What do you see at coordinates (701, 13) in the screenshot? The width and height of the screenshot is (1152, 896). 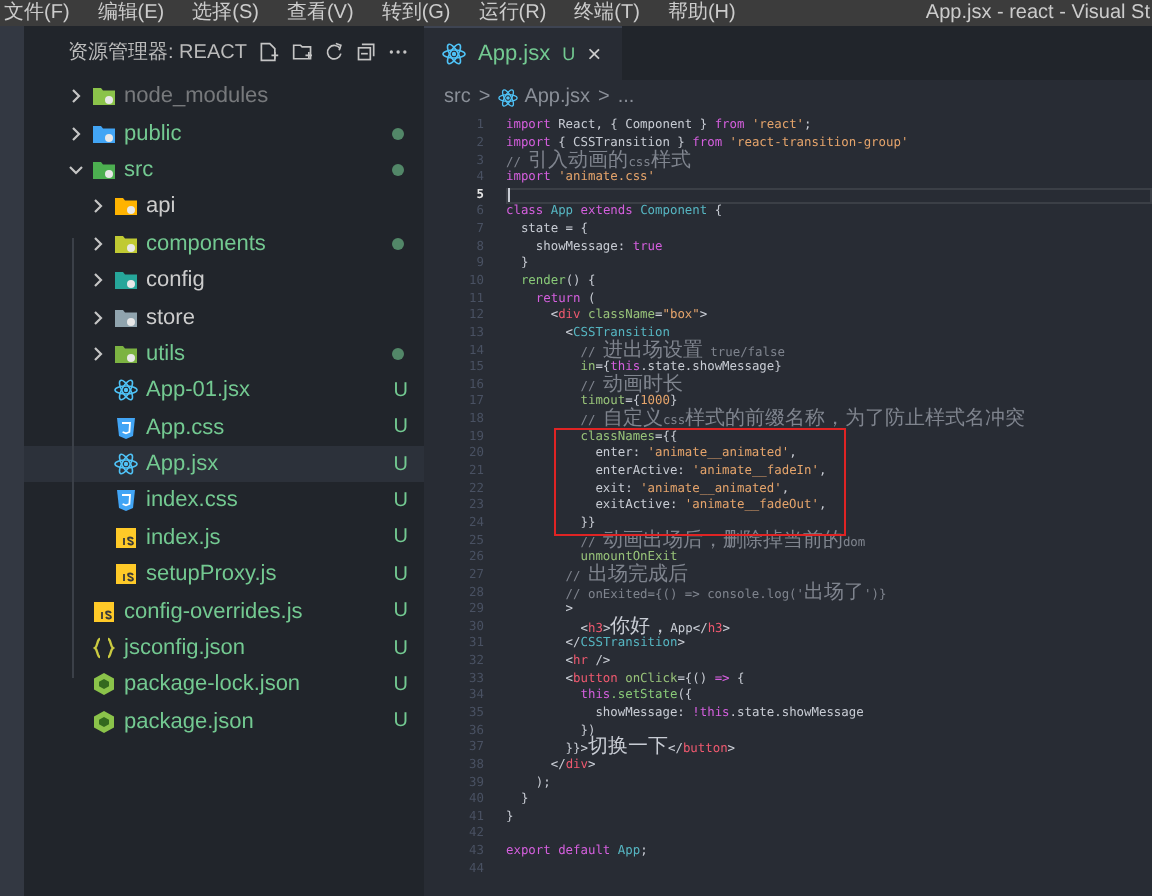 I see `menu-item: 帮助(H)` at bounding box center [701, 13].